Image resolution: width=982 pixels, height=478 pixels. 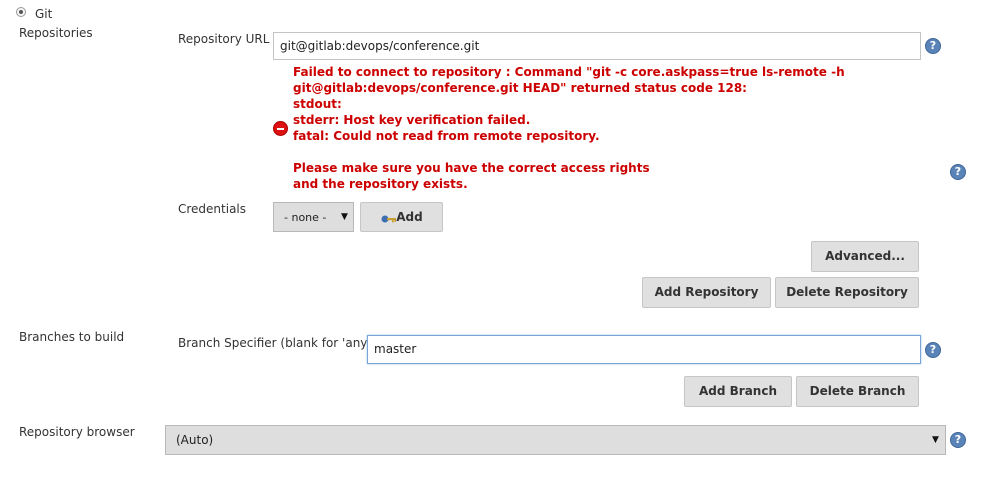 I want to click on credentials-select: - none - ▼, so click(x=313, y=217).